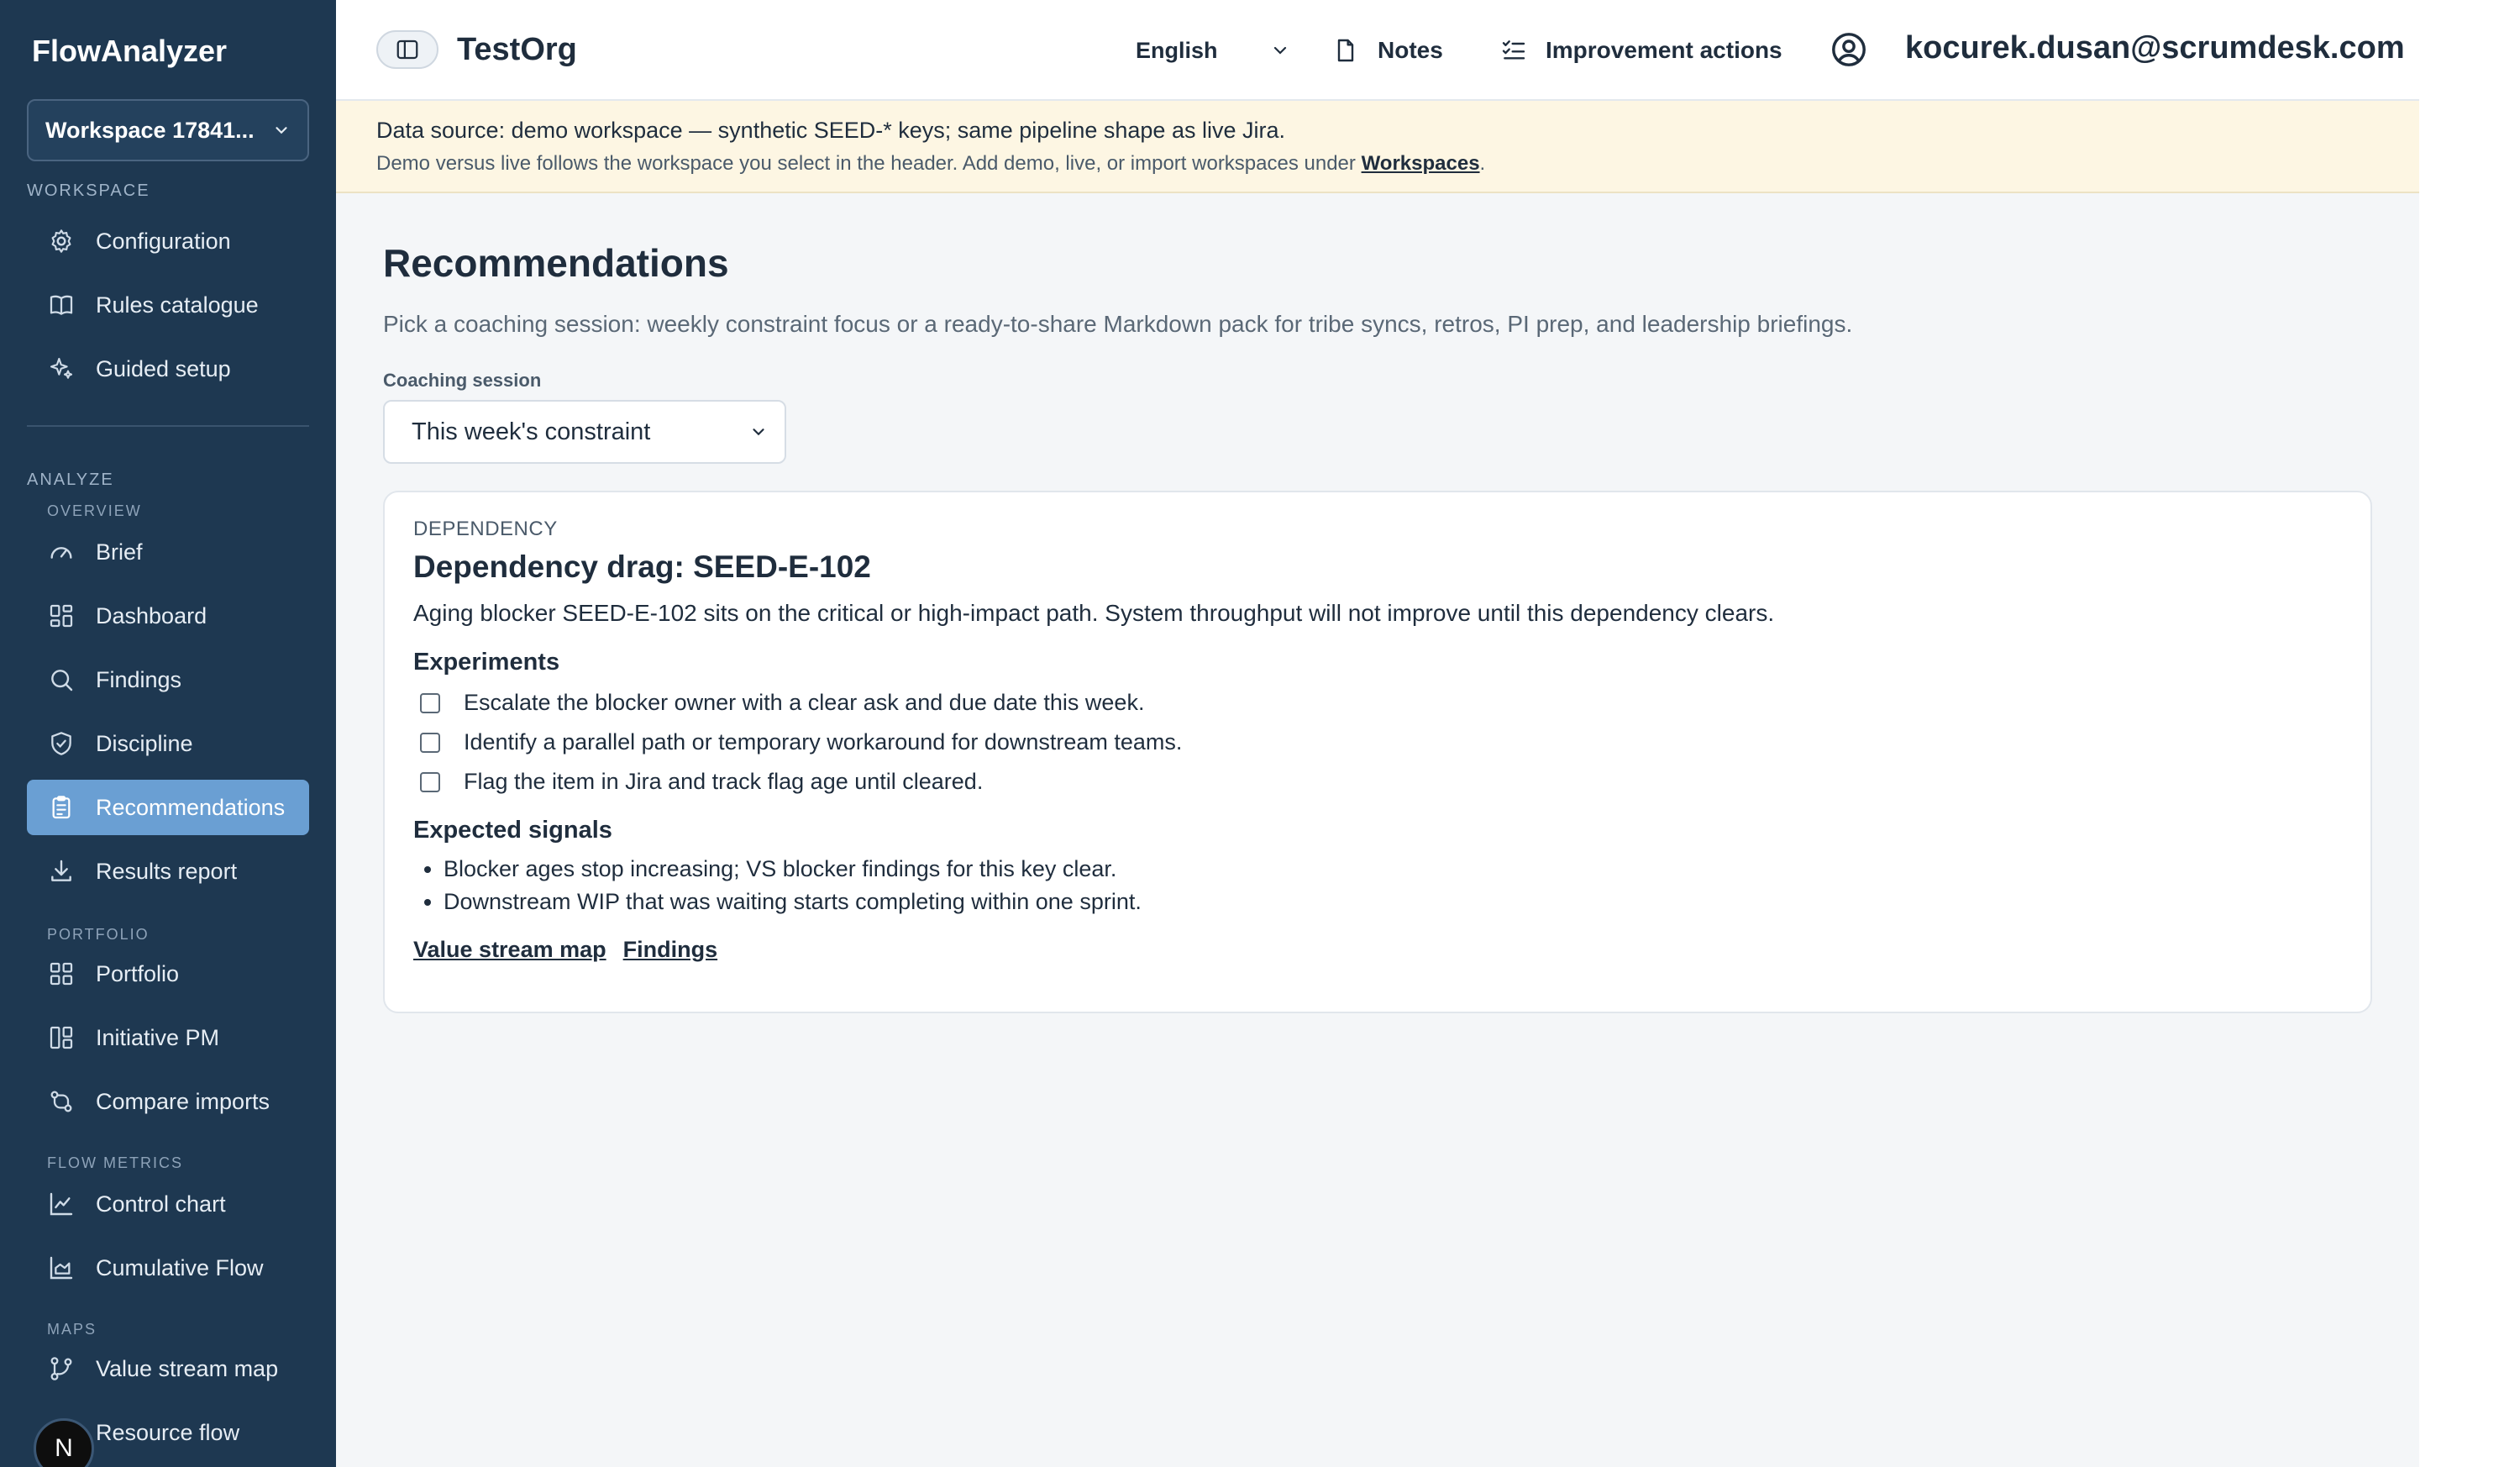  What do you see at coordinates (61, 743) in the screenshot?
I see `shield-check-icon` at bounding box center [61, 743].